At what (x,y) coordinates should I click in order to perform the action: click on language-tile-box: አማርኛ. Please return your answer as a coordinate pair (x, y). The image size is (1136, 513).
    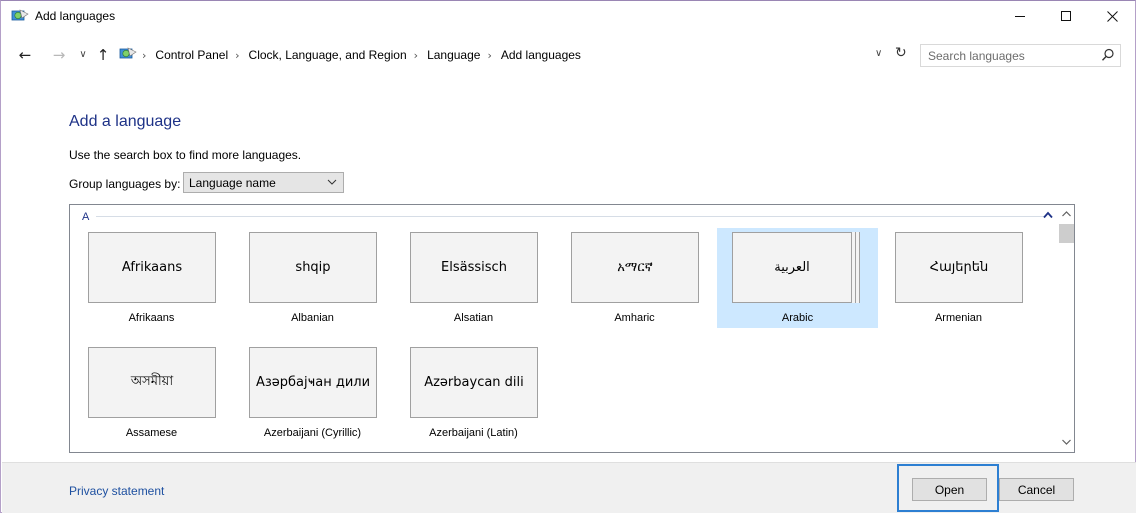
    Looking at the image, I should click on (635, 267).